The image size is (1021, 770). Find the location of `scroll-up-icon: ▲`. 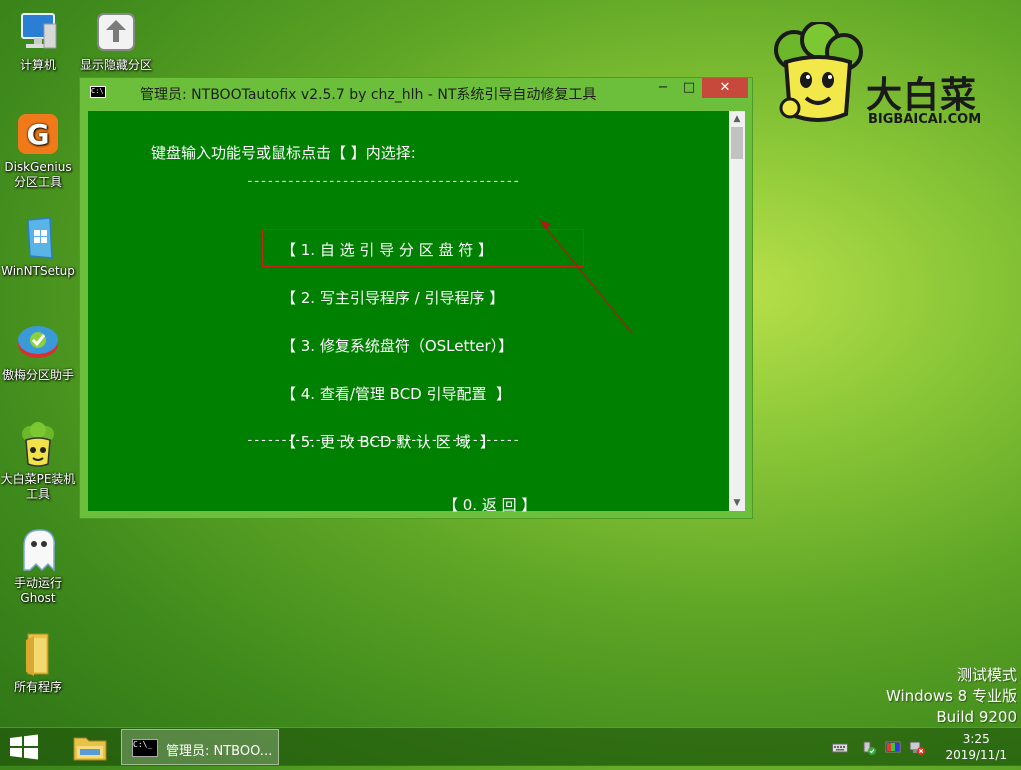

scroll-up-icon: ▲ is located at coordinates (737, 119).